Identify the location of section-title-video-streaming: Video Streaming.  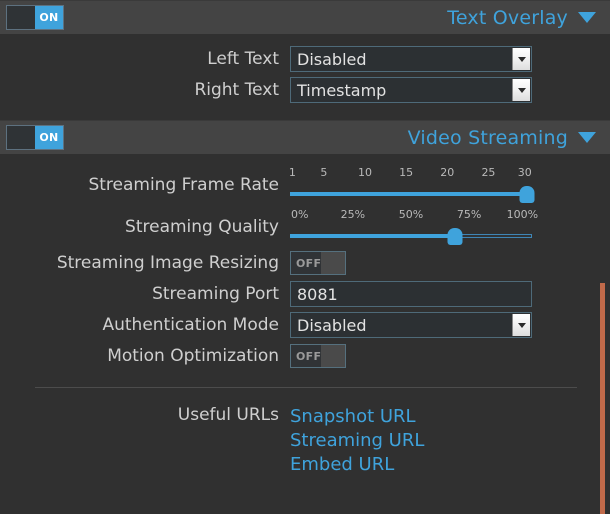
(502, 138).